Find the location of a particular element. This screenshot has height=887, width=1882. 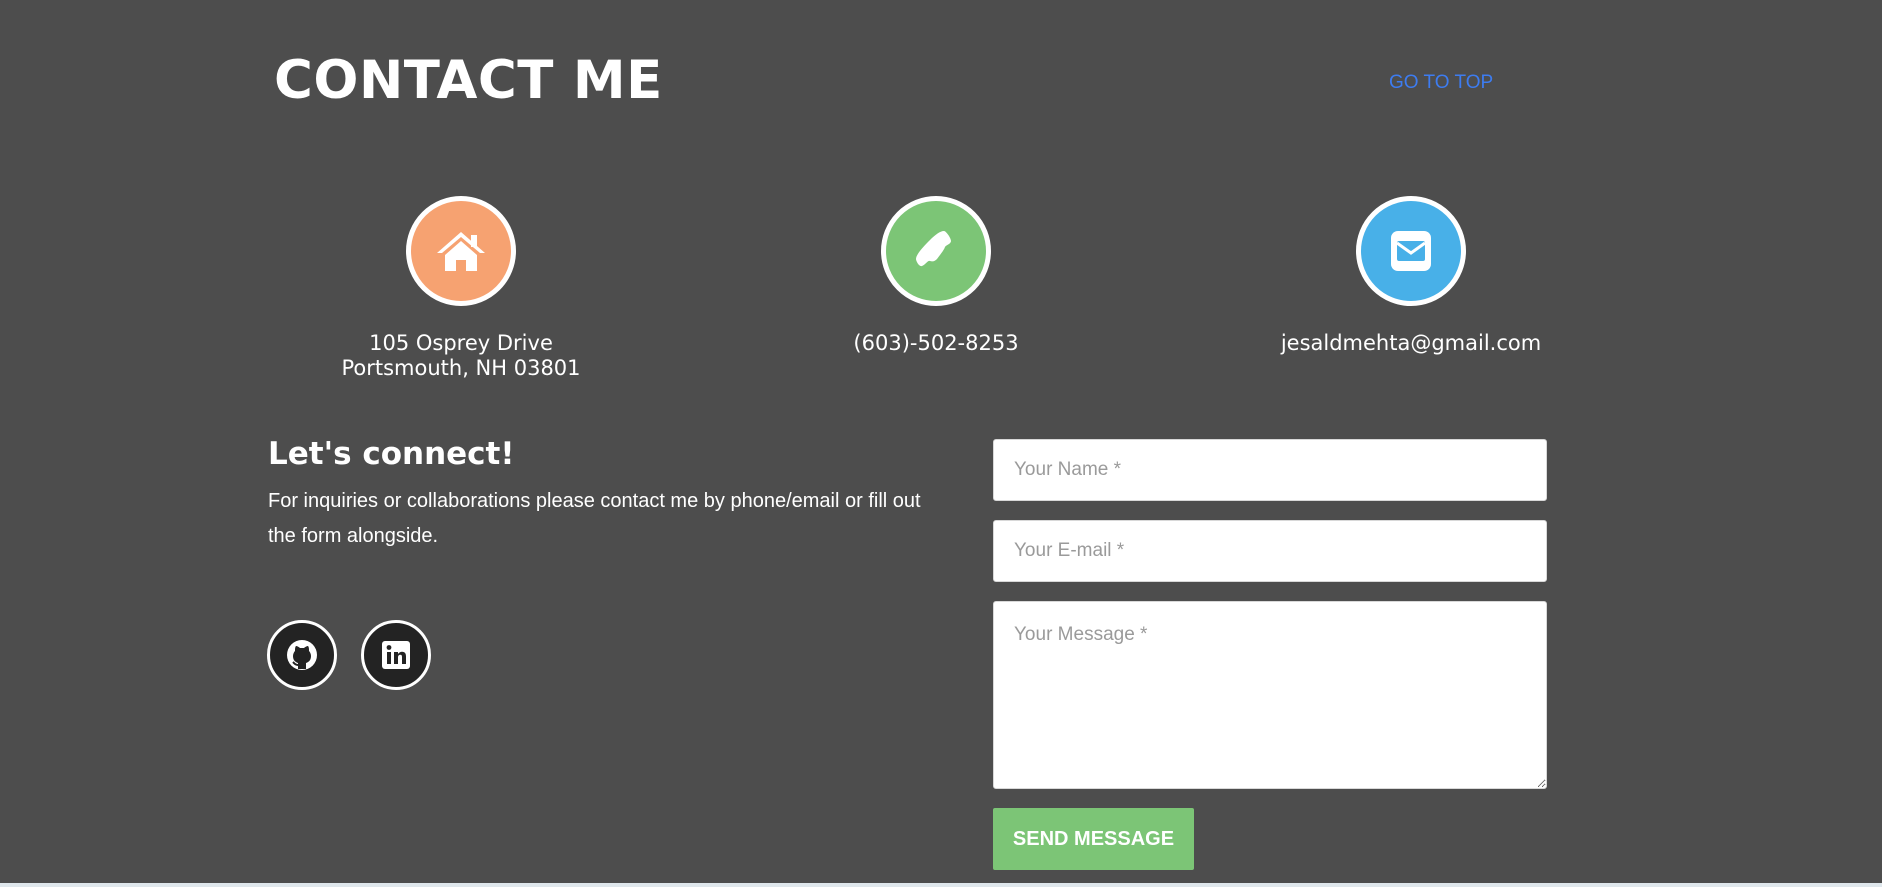

phone-icon is located at coordinates (936, 251).